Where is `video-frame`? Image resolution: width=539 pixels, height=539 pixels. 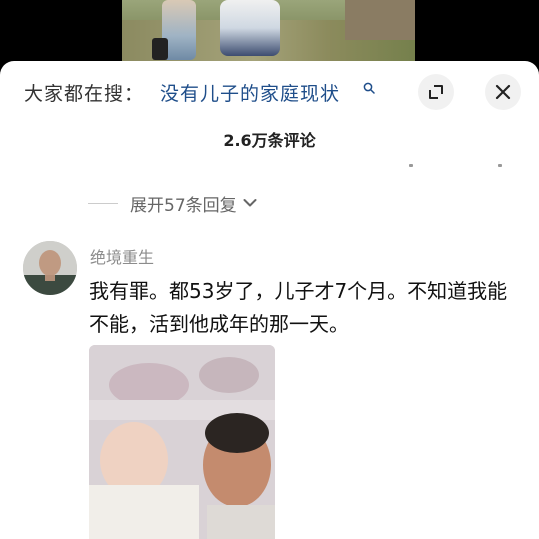 video-frame is located at coordinates (268, 35).